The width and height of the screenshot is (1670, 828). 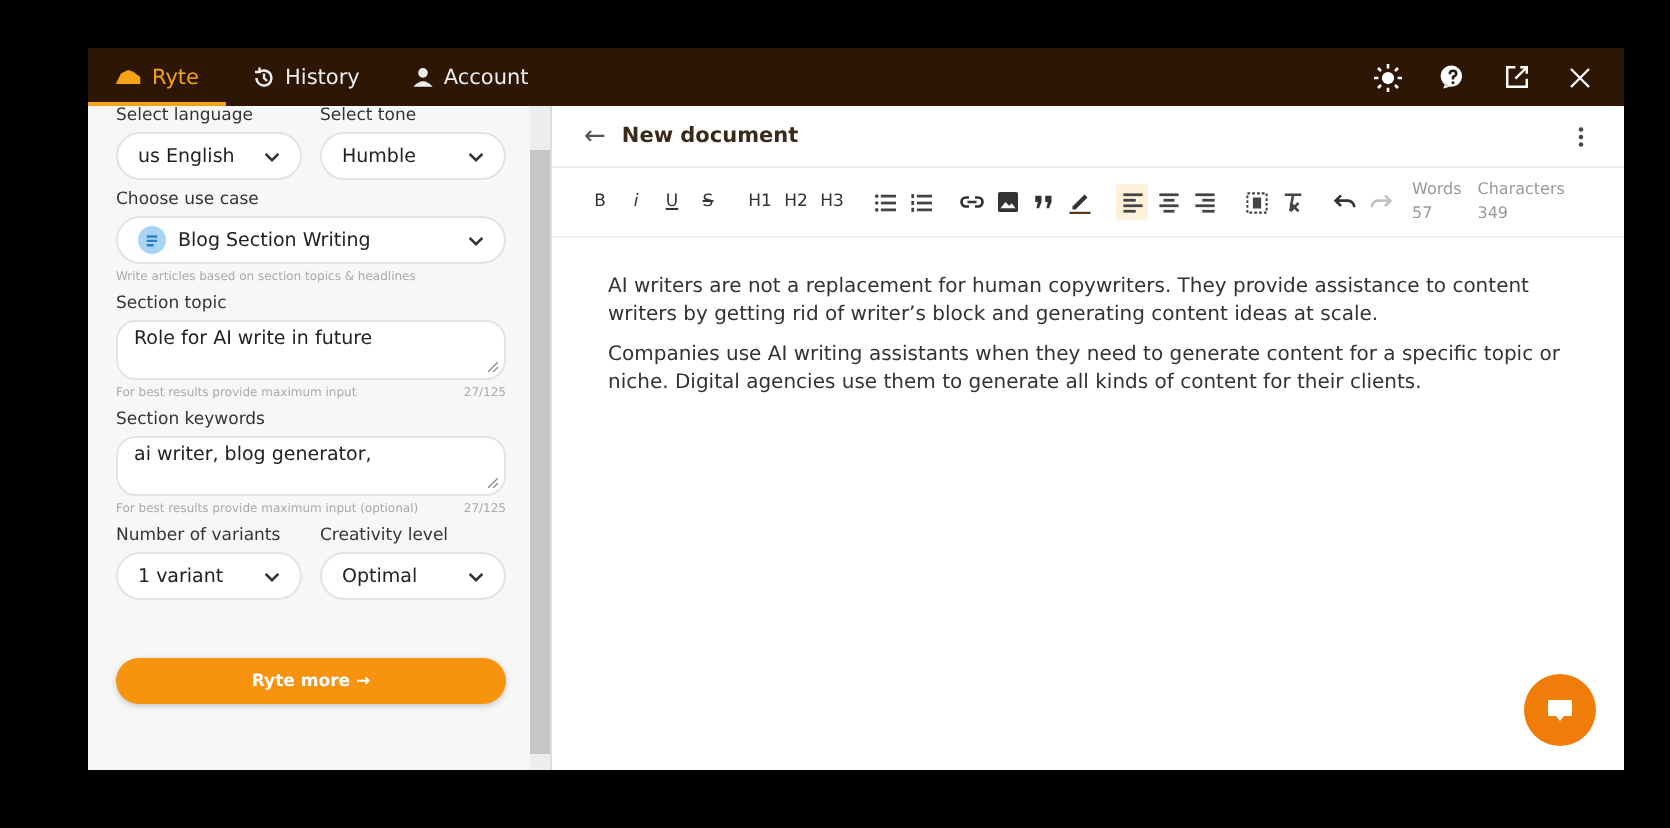 I want to click on align-left-icon, so click(x=1132, y=202).